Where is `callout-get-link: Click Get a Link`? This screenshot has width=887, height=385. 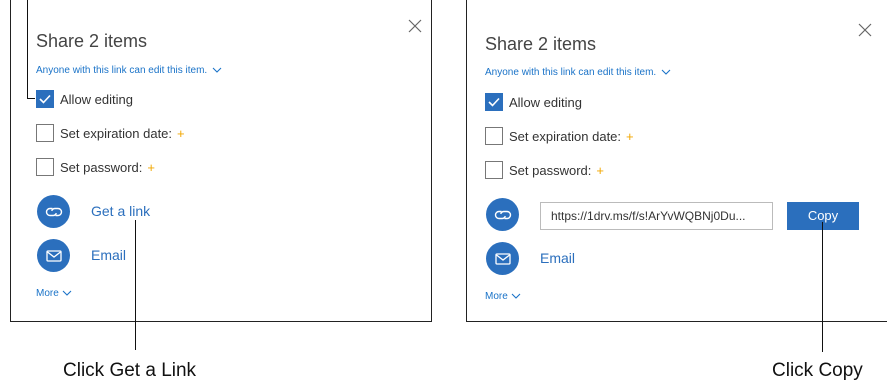 callout-get-link: Click Get a Link is located at coordinates (130, 370).